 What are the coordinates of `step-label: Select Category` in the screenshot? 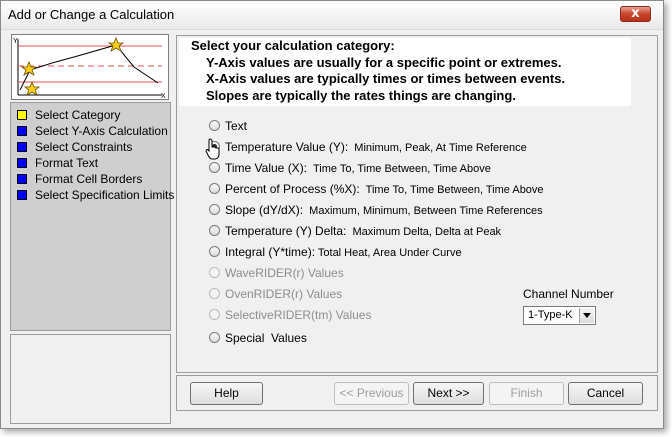 It's located at (78, 115).